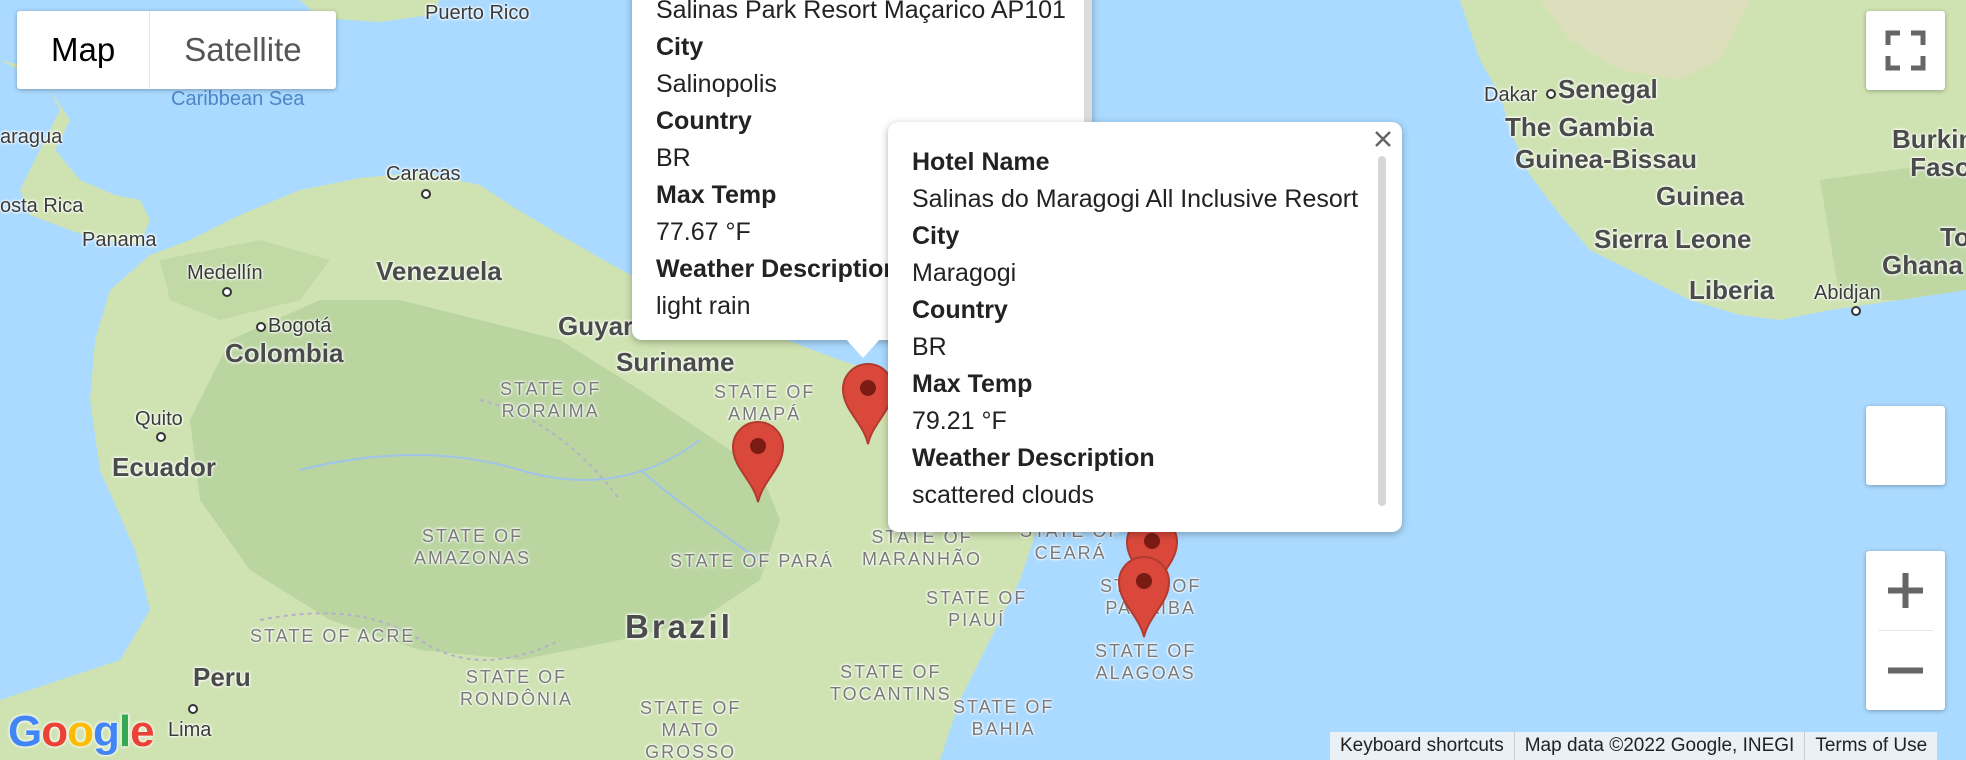 The width and height of the screenshot is (1966, 760). What do you see at coordinates (31, 137) in the screenshot?
I see `label-nicaragua: aragua` at bounding box center [31, 137].